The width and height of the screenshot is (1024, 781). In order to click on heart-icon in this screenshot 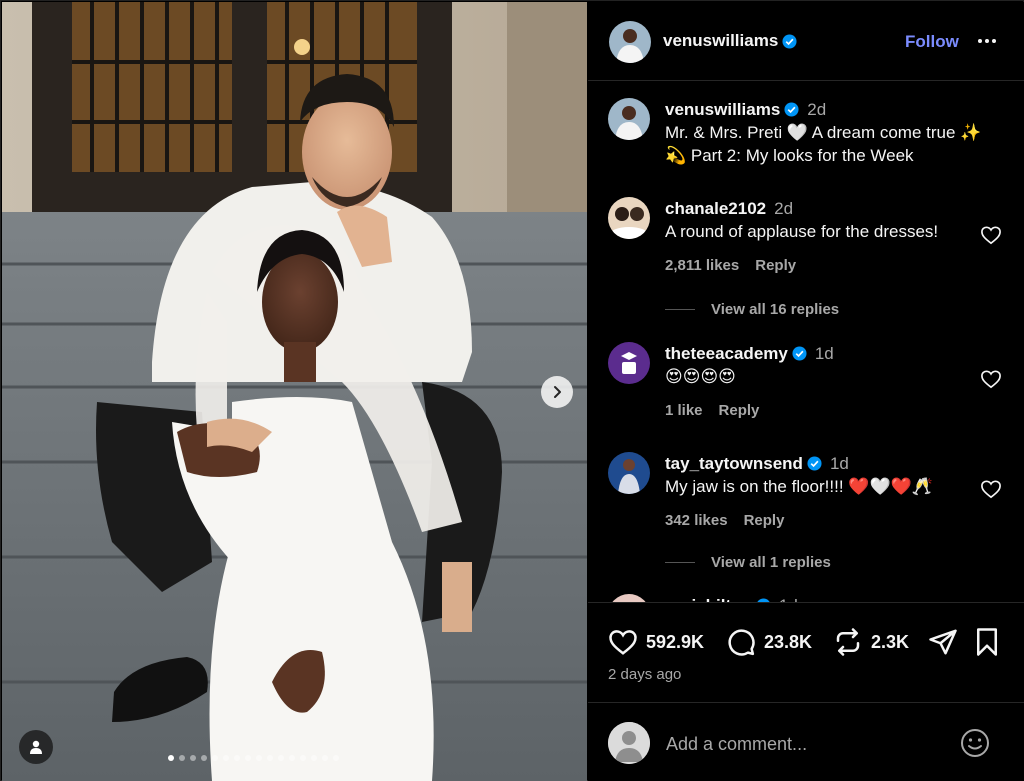, I will do `click(623, 642)`.